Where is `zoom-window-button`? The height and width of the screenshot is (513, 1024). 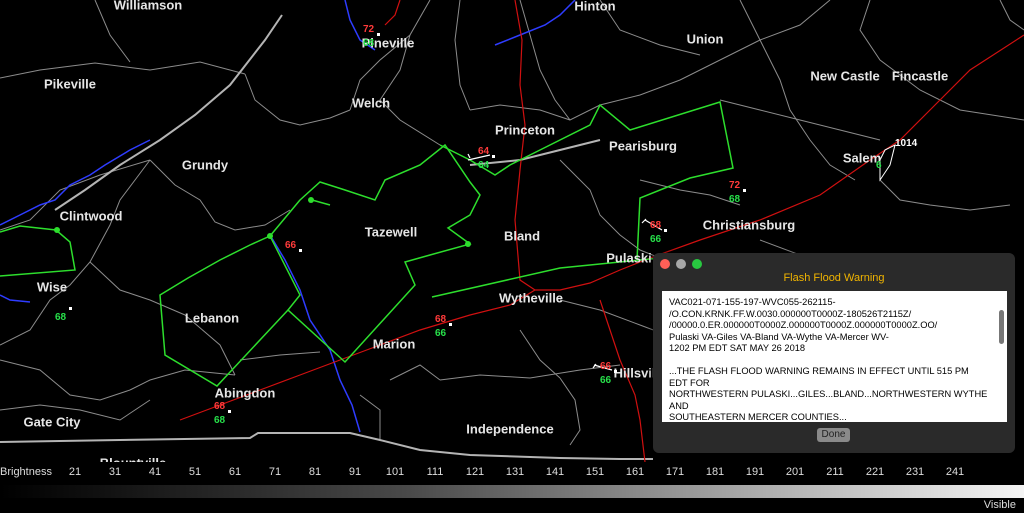 zoom-window-button is located at coordinates (697, 264).